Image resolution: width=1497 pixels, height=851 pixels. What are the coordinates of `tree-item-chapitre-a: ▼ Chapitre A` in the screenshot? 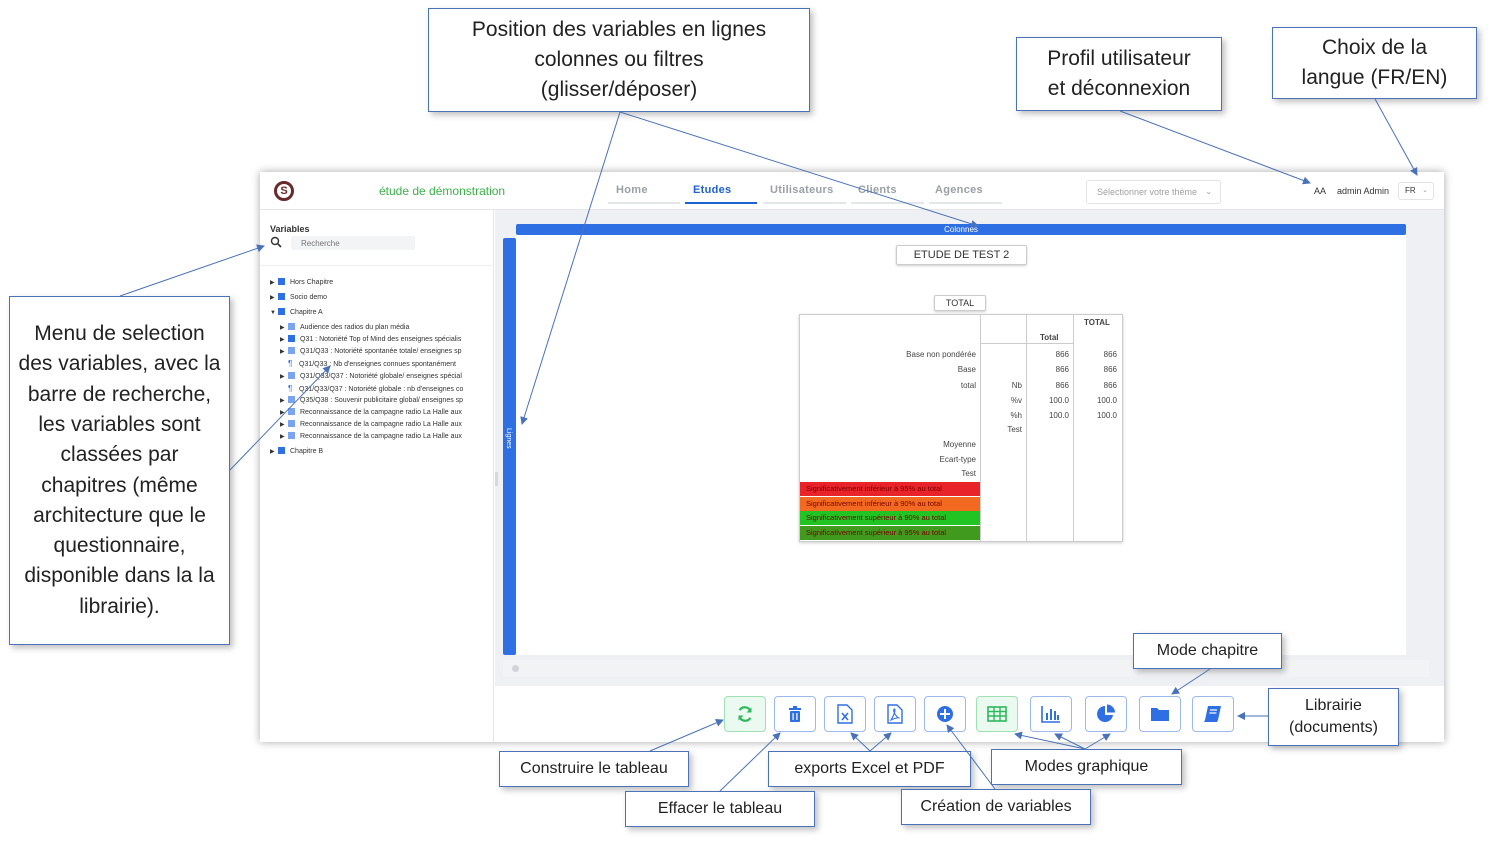 It's located at (380, 314).